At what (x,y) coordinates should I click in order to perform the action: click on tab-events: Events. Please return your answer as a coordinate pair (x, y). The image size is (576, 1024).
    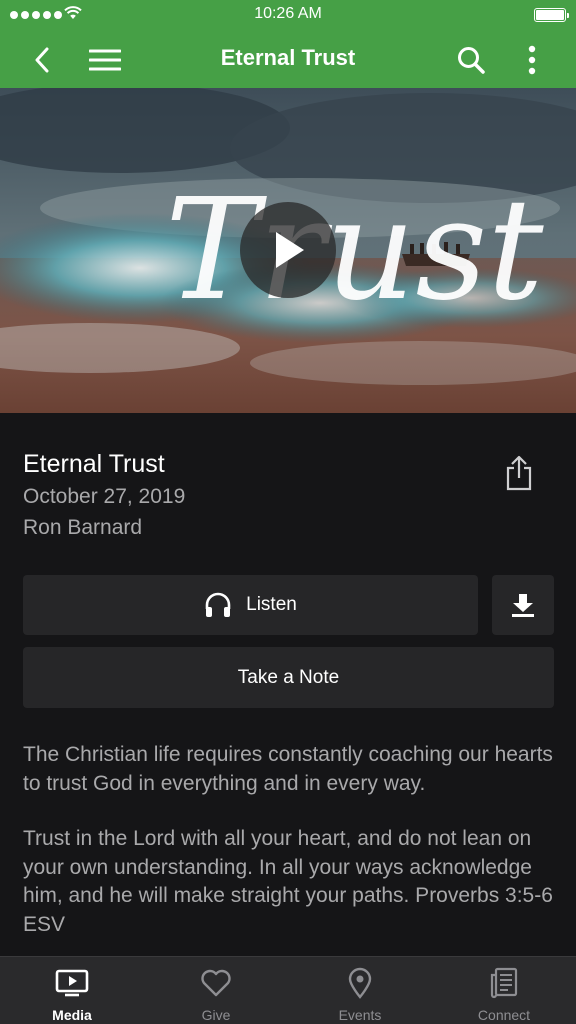
    Looking at the image, I should click on (360, 990).